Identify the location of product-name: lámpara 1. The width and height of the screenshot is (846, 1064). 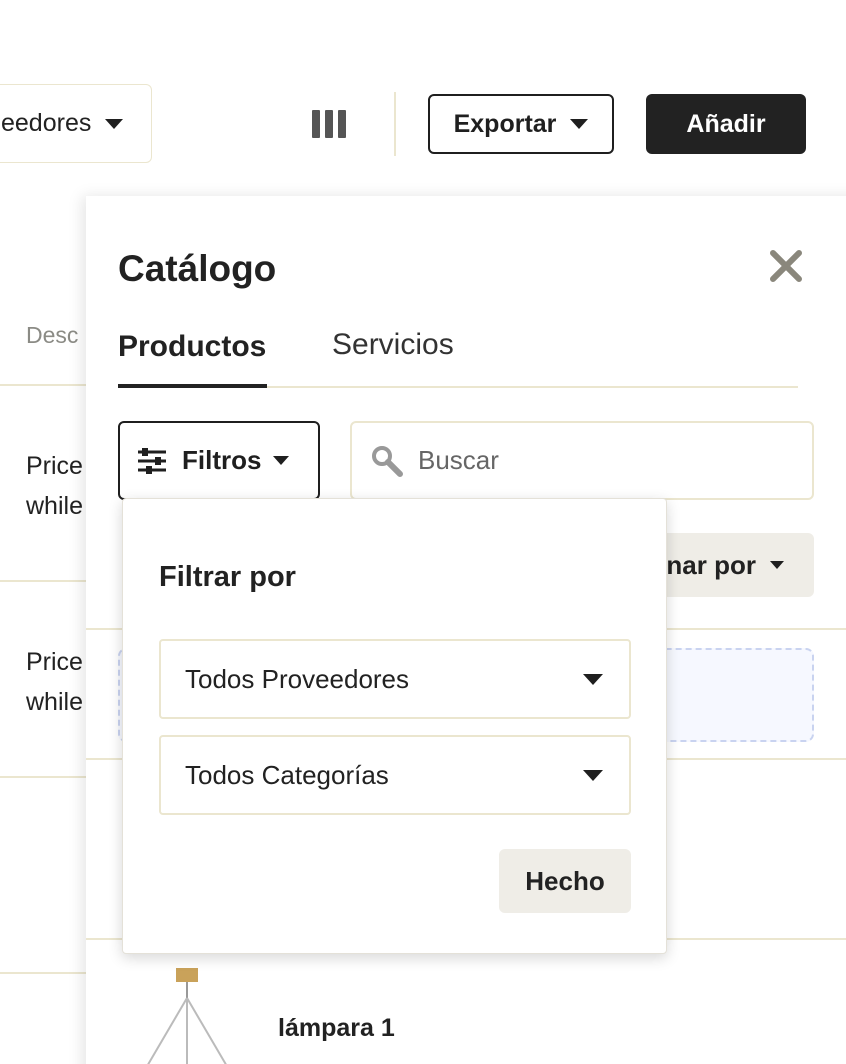
(336, 1028).